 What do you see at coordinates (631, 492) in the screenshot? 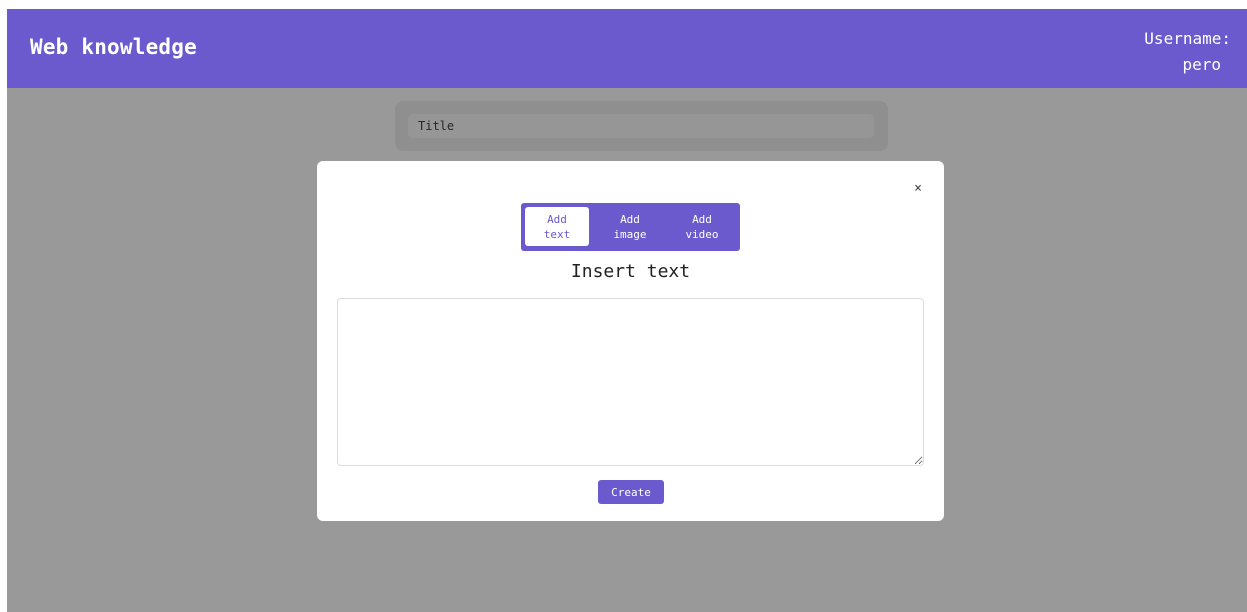
I see `create-button: Create` at bounding box center [631, 492].